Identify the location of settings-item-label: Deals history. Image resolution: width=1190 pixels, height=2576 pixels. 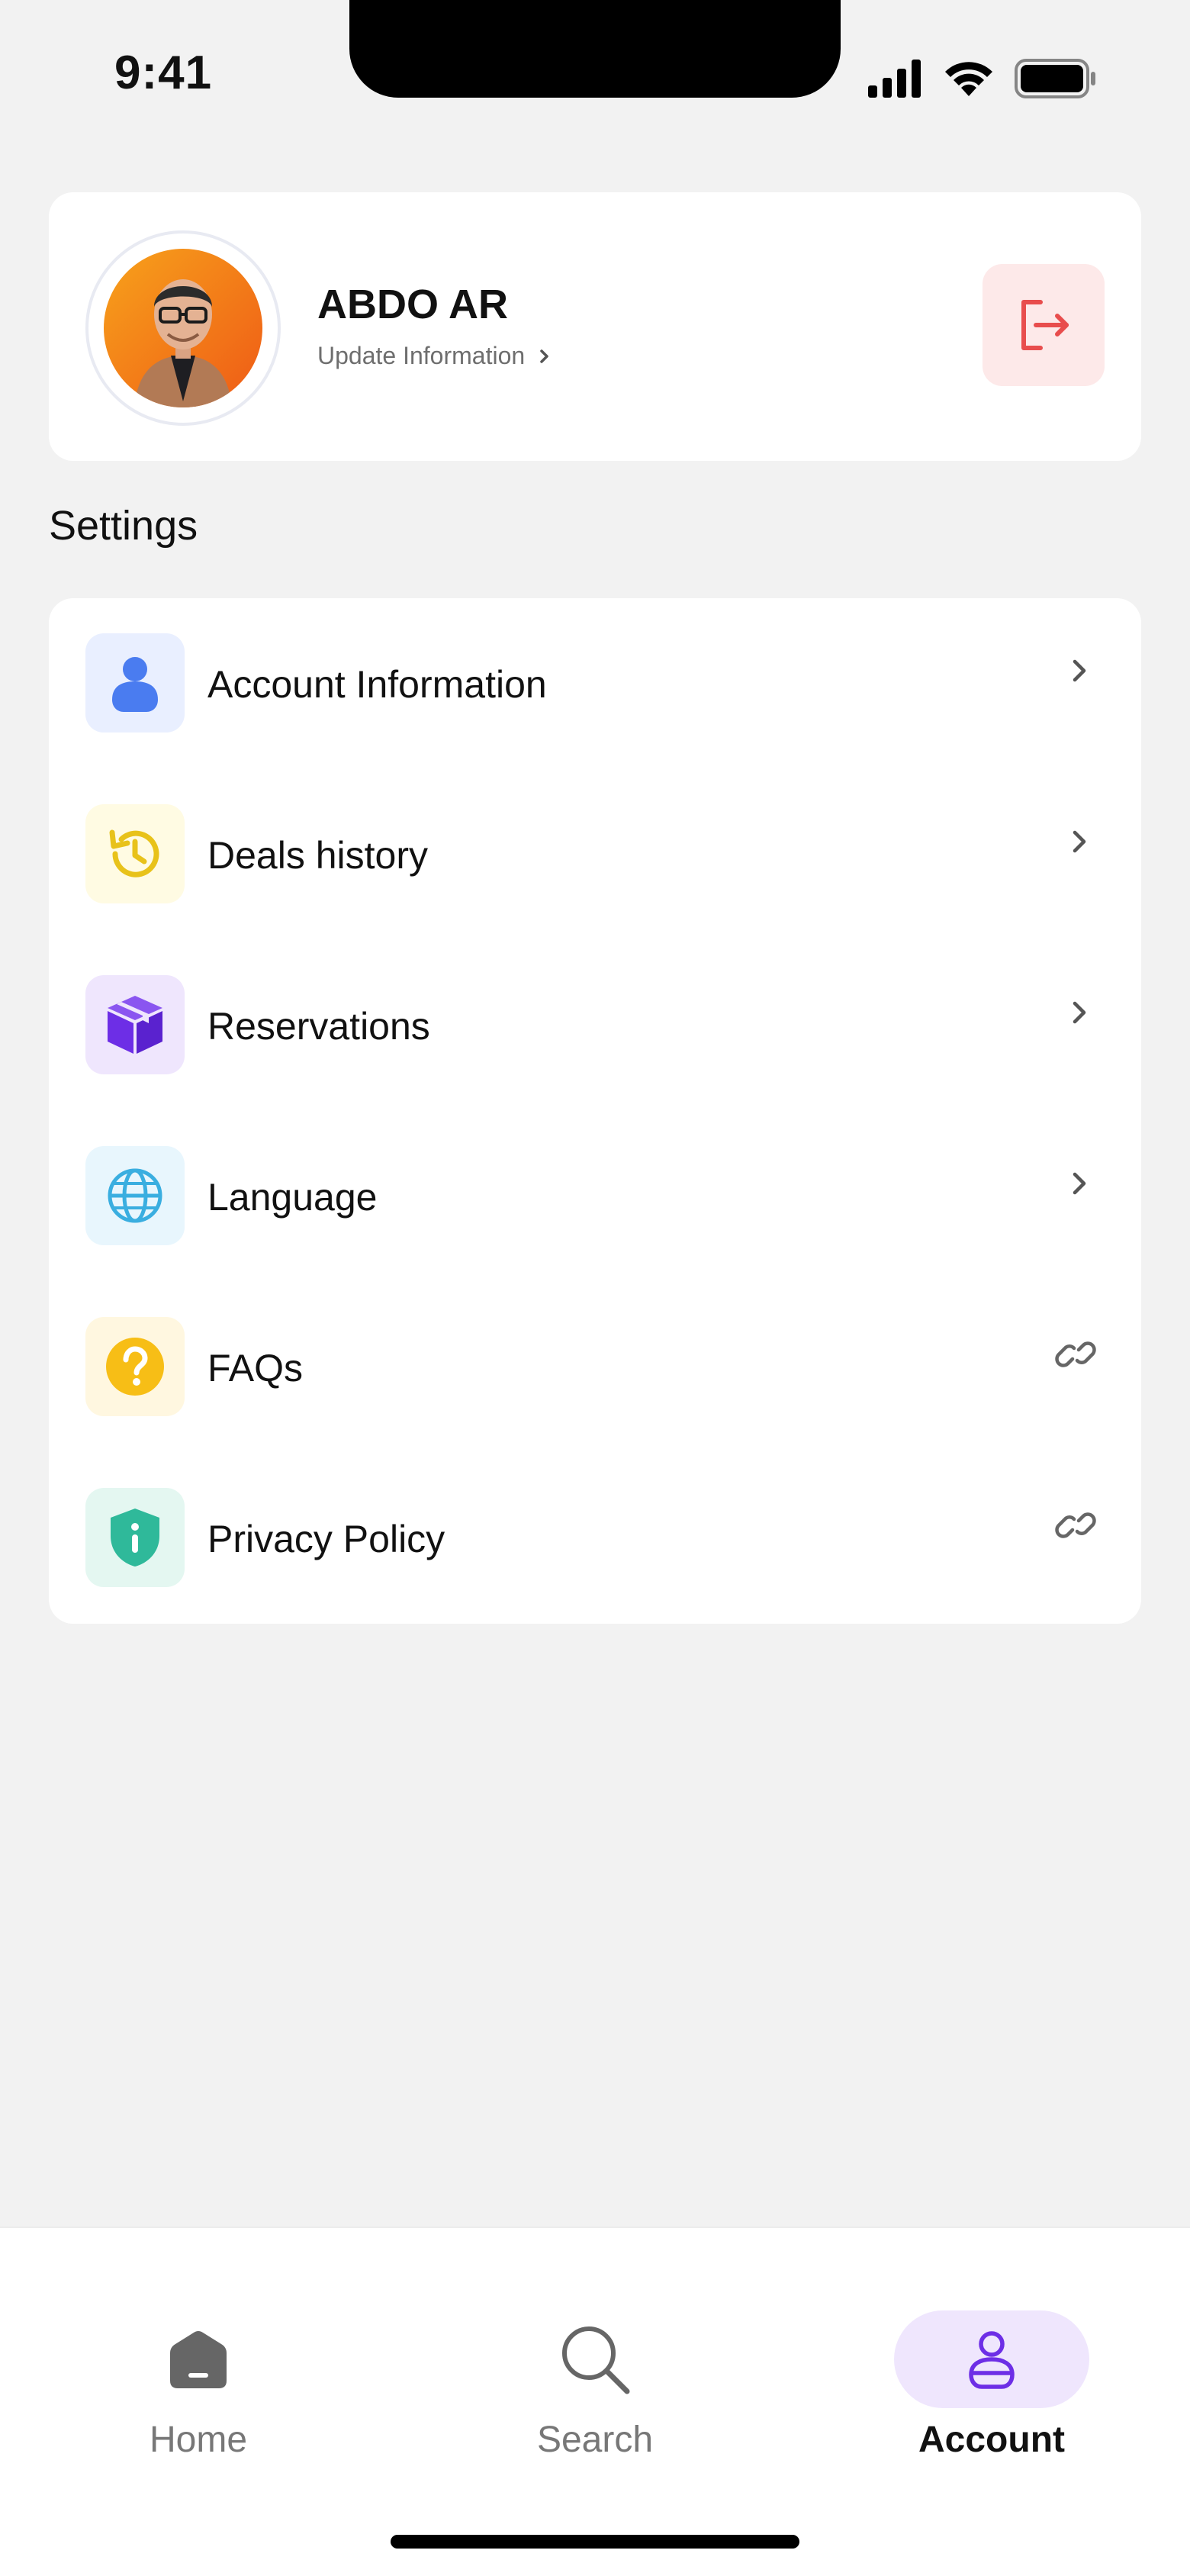
(317, 855).